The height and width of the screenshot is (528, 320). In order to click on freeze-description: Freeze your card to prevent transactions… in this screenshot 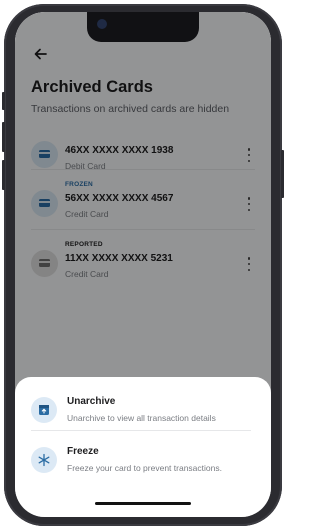, I will do `click(144, 468)`.